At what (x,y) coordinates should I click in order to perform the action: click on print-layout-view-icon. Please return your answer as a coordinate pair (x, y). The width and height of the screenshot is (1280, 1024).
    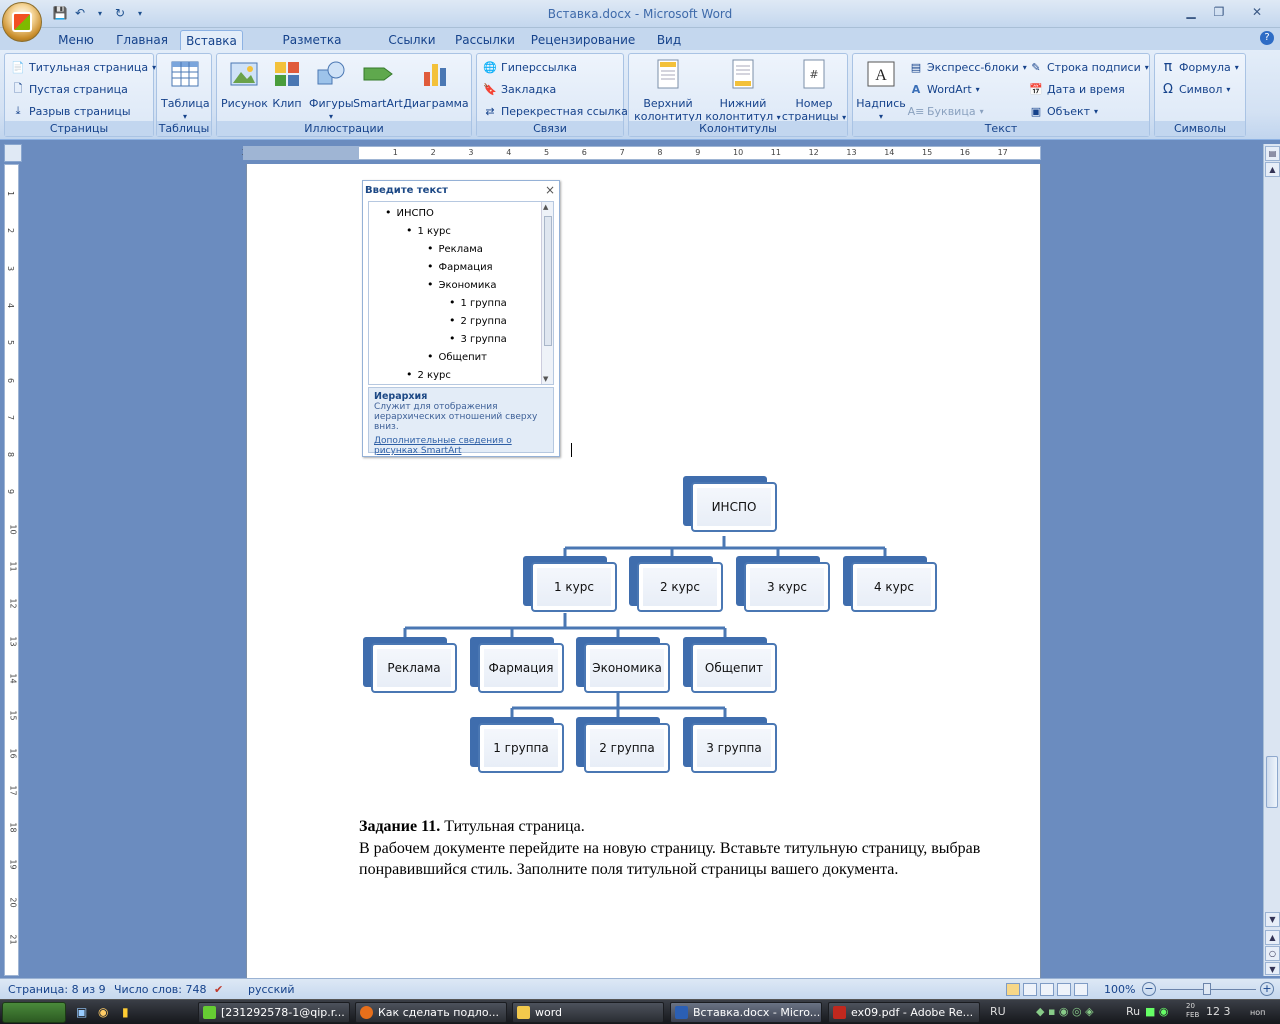
    Looking at the image, I should click on (1013, 989).